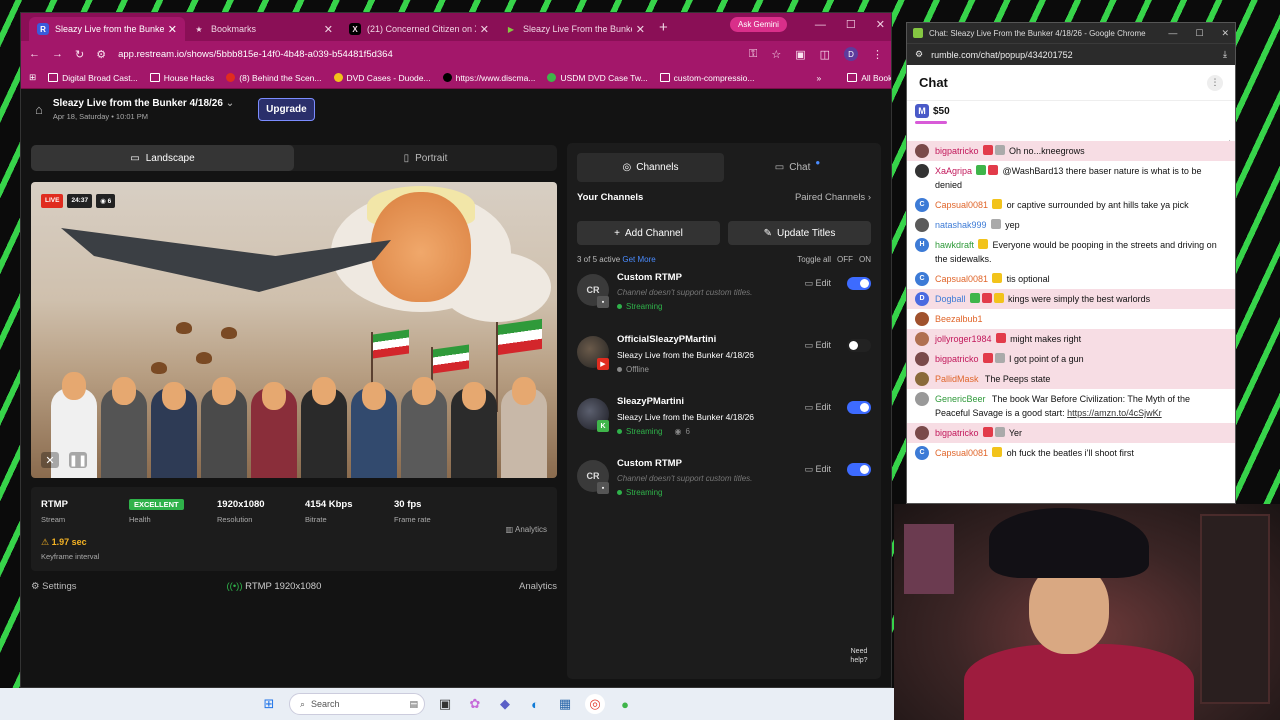 Image resolution: width=1280 pixels, height=720 pixels. What do you see at coordinates (79, 54) in the screenshot?
I see `reload-icon: ↻` at bounding box center [79, 54].